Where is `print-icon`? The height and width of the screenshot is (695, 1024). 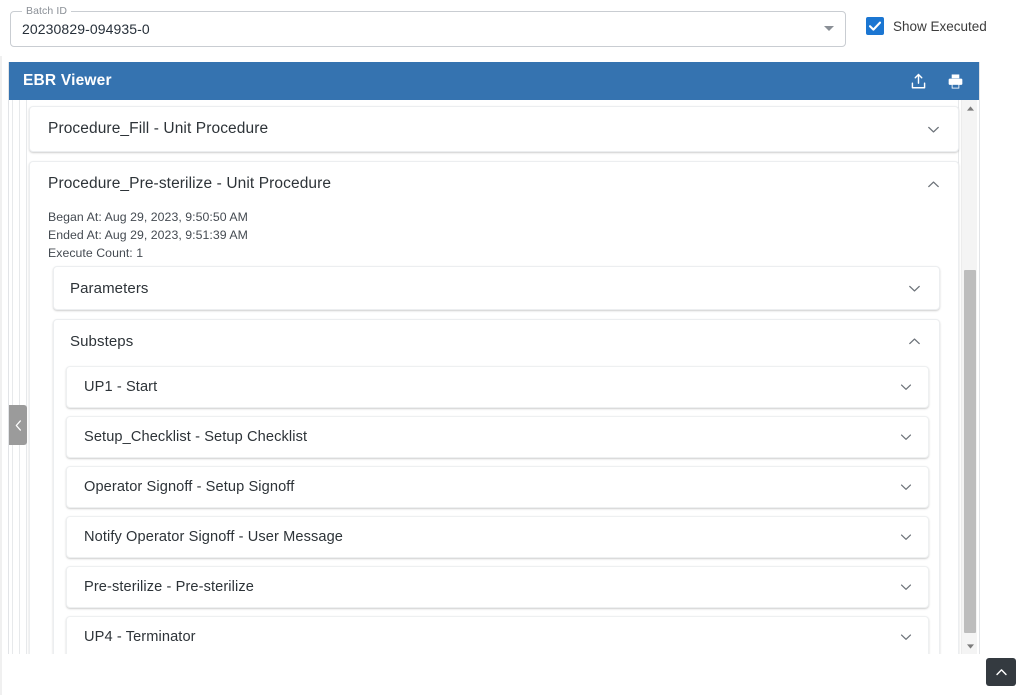
print-icon is located at coordinates (955, 81).